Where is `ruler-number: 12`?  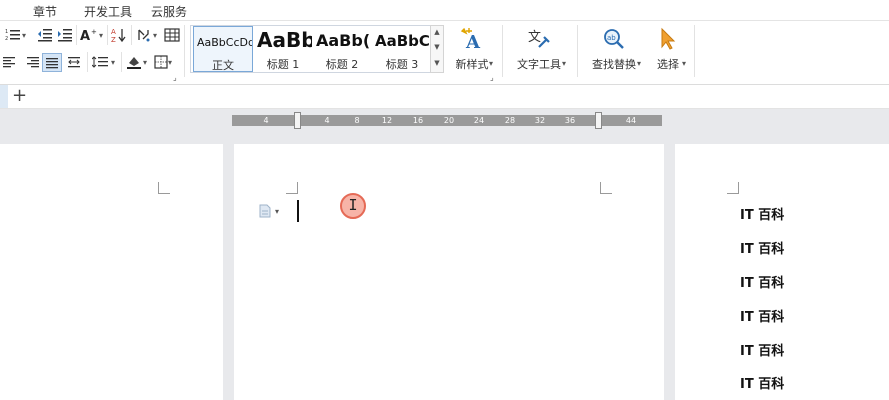 ruler-number: 12 is located at coordinates (387, 120).